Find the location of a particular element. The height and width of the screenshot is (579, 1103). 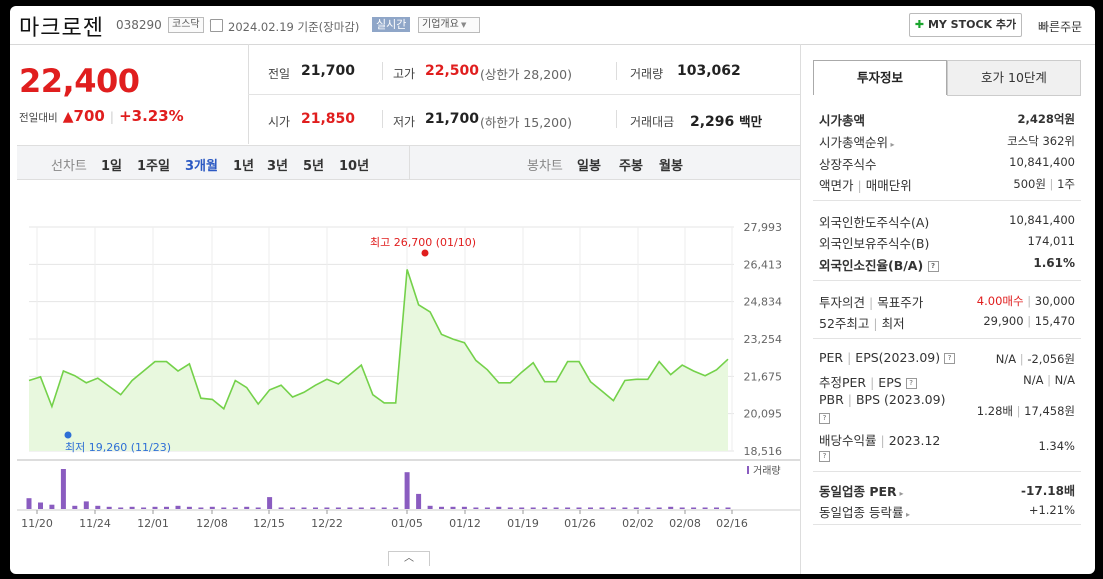

high-label: 고가 is located at coordinates (404, 74).